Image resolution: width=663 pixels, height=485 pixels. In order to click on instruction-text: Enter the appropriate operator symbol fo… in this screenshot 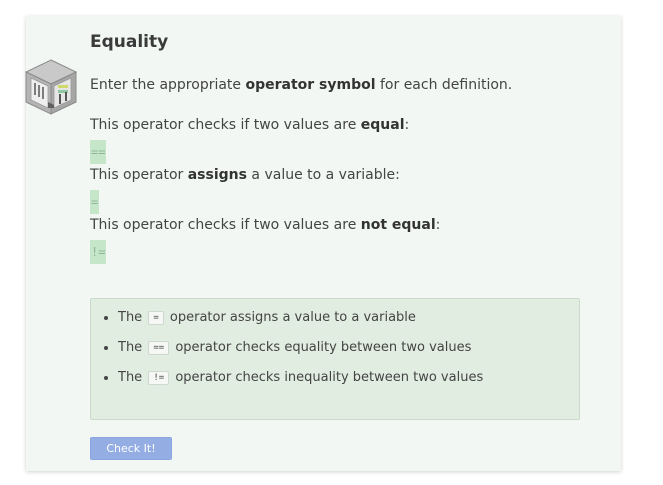, I will do `click(301, 85)`.